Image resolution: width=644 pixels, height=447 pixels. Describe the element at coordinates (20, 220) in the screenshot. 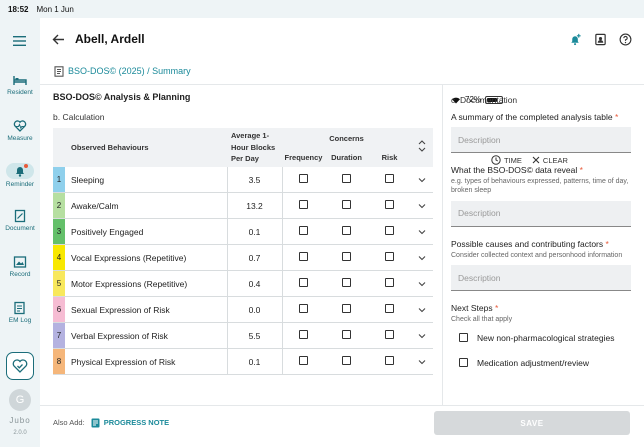

I see `sidebar-item-document: Document` at that location.